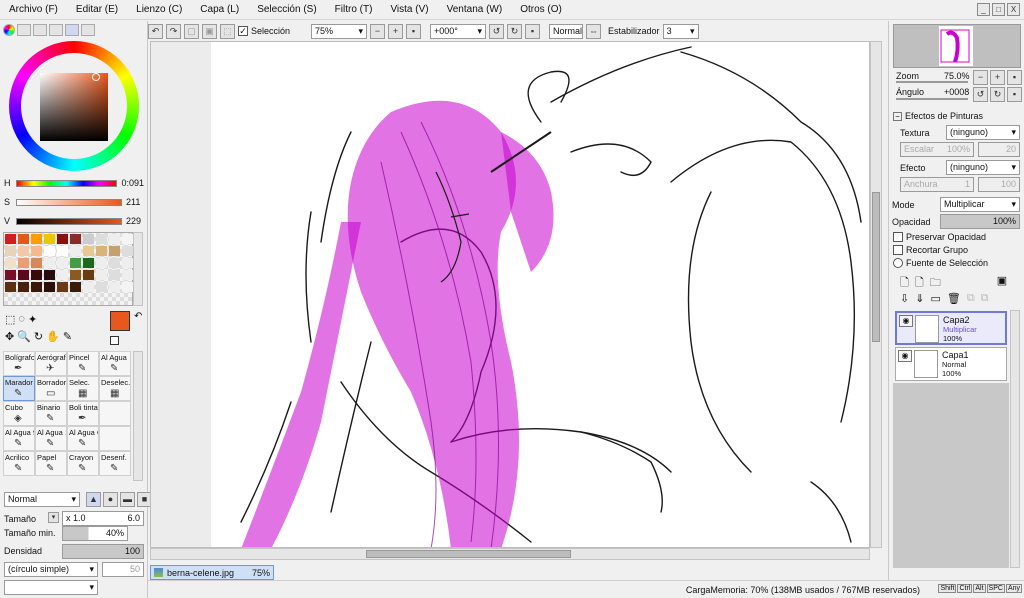 The width and height of the screenshot is (1024, 598). Describe the element at coordinates (594, 31) in the screenshot. I see `flip-icon: ⇔` at that location.